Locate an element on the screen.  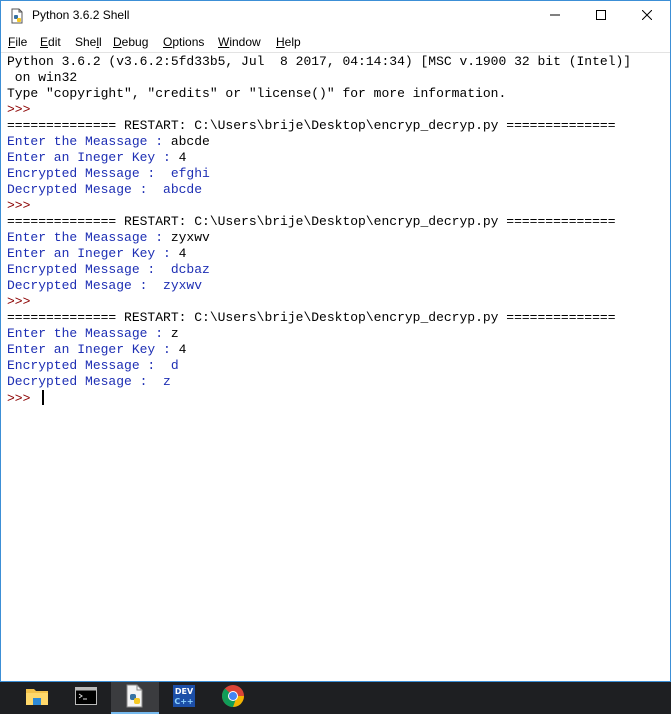
close-icon is located at coordinates (647, 16).